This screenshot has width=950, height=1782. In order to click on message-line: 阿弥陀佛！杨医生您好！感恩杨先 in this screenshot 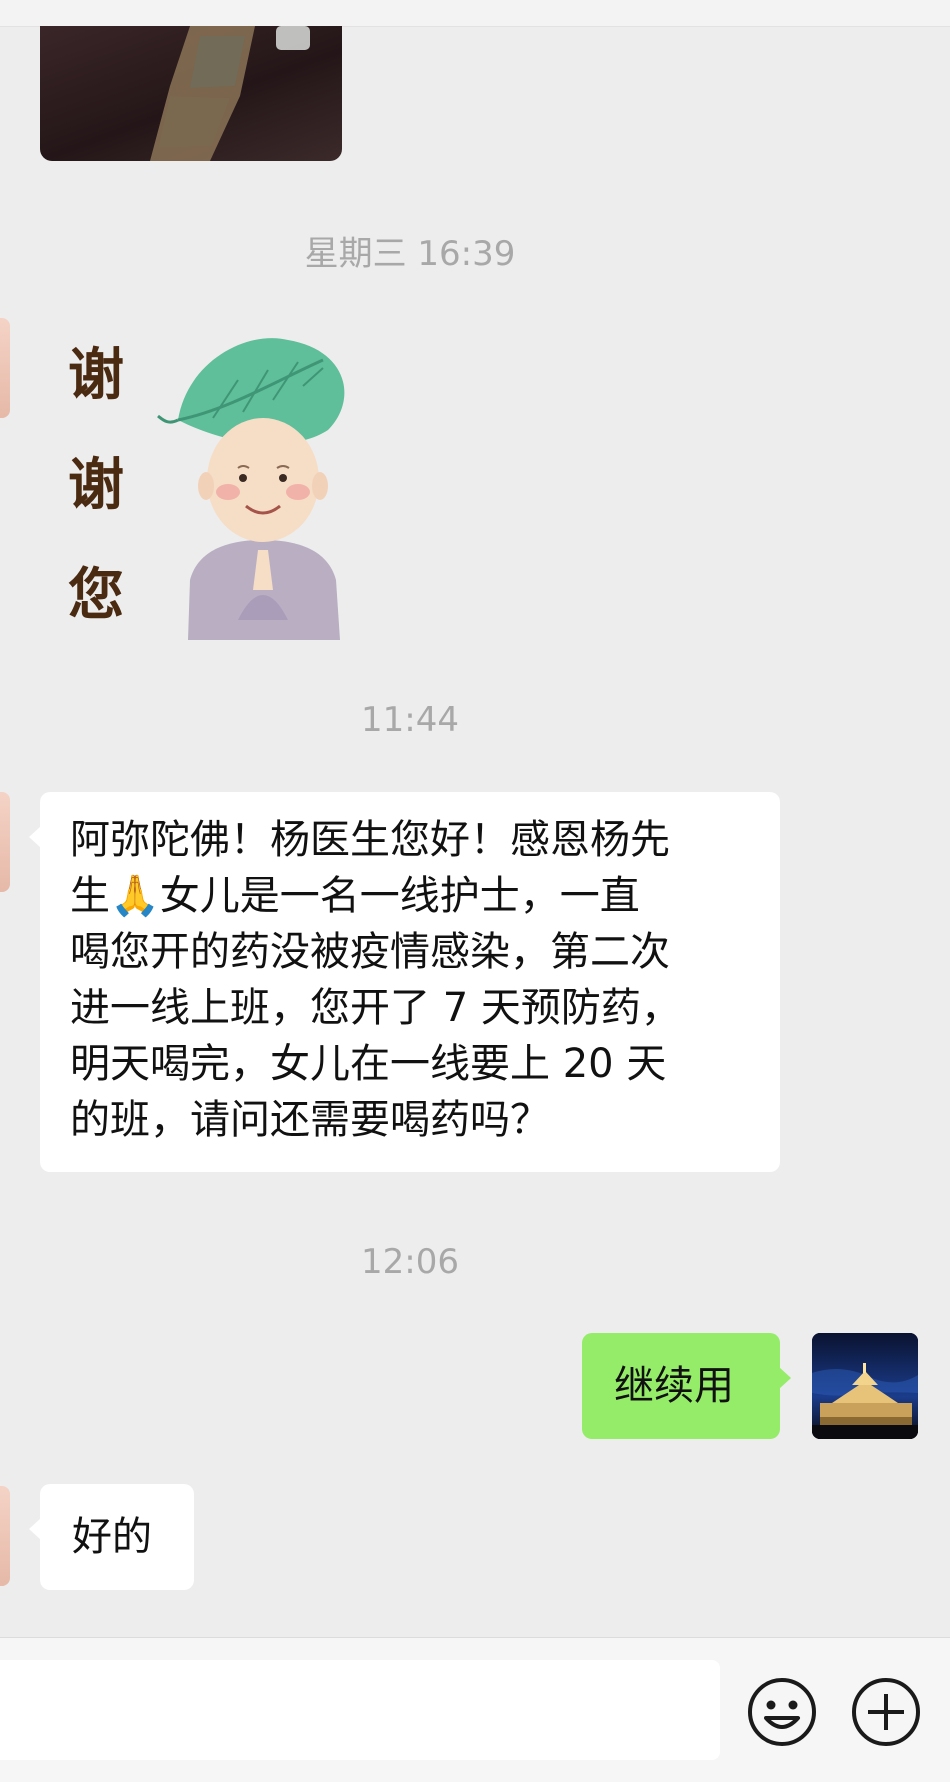, I will do `click(370, 840)`.